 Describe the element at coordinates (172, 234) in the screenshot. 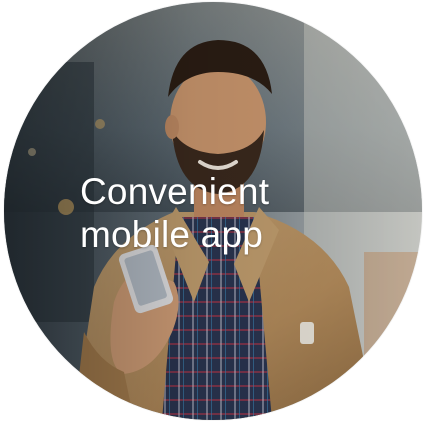

I see `caption-line-2: mobile app` at that location.